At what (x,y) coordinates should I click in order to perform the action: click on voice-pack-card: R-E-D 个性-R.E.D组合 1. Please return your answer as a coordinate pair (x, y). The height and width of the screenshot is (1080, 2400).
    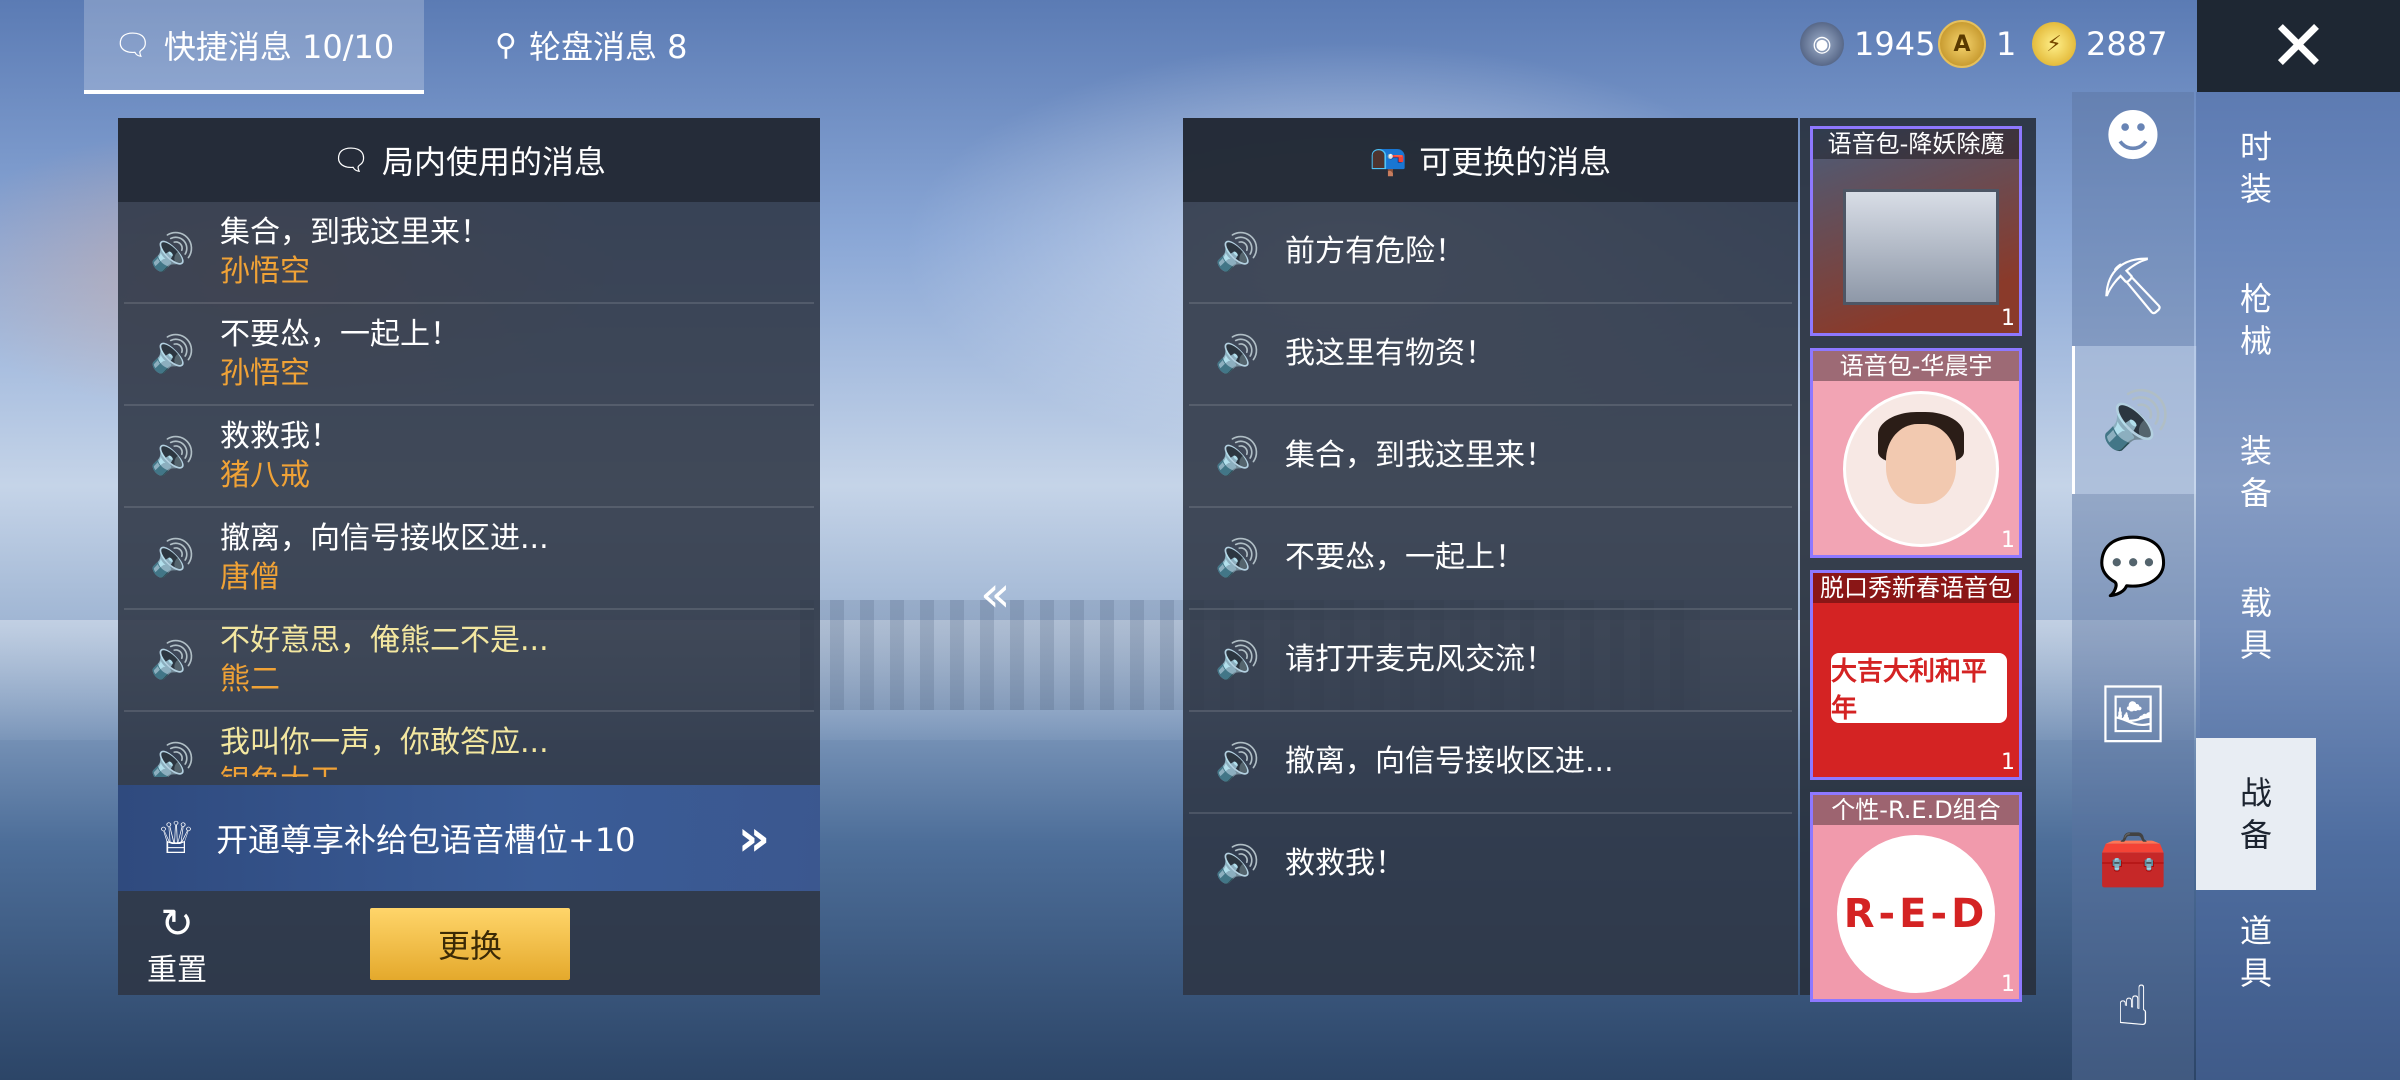
    Looking at the image, I should click on (1916, 897).